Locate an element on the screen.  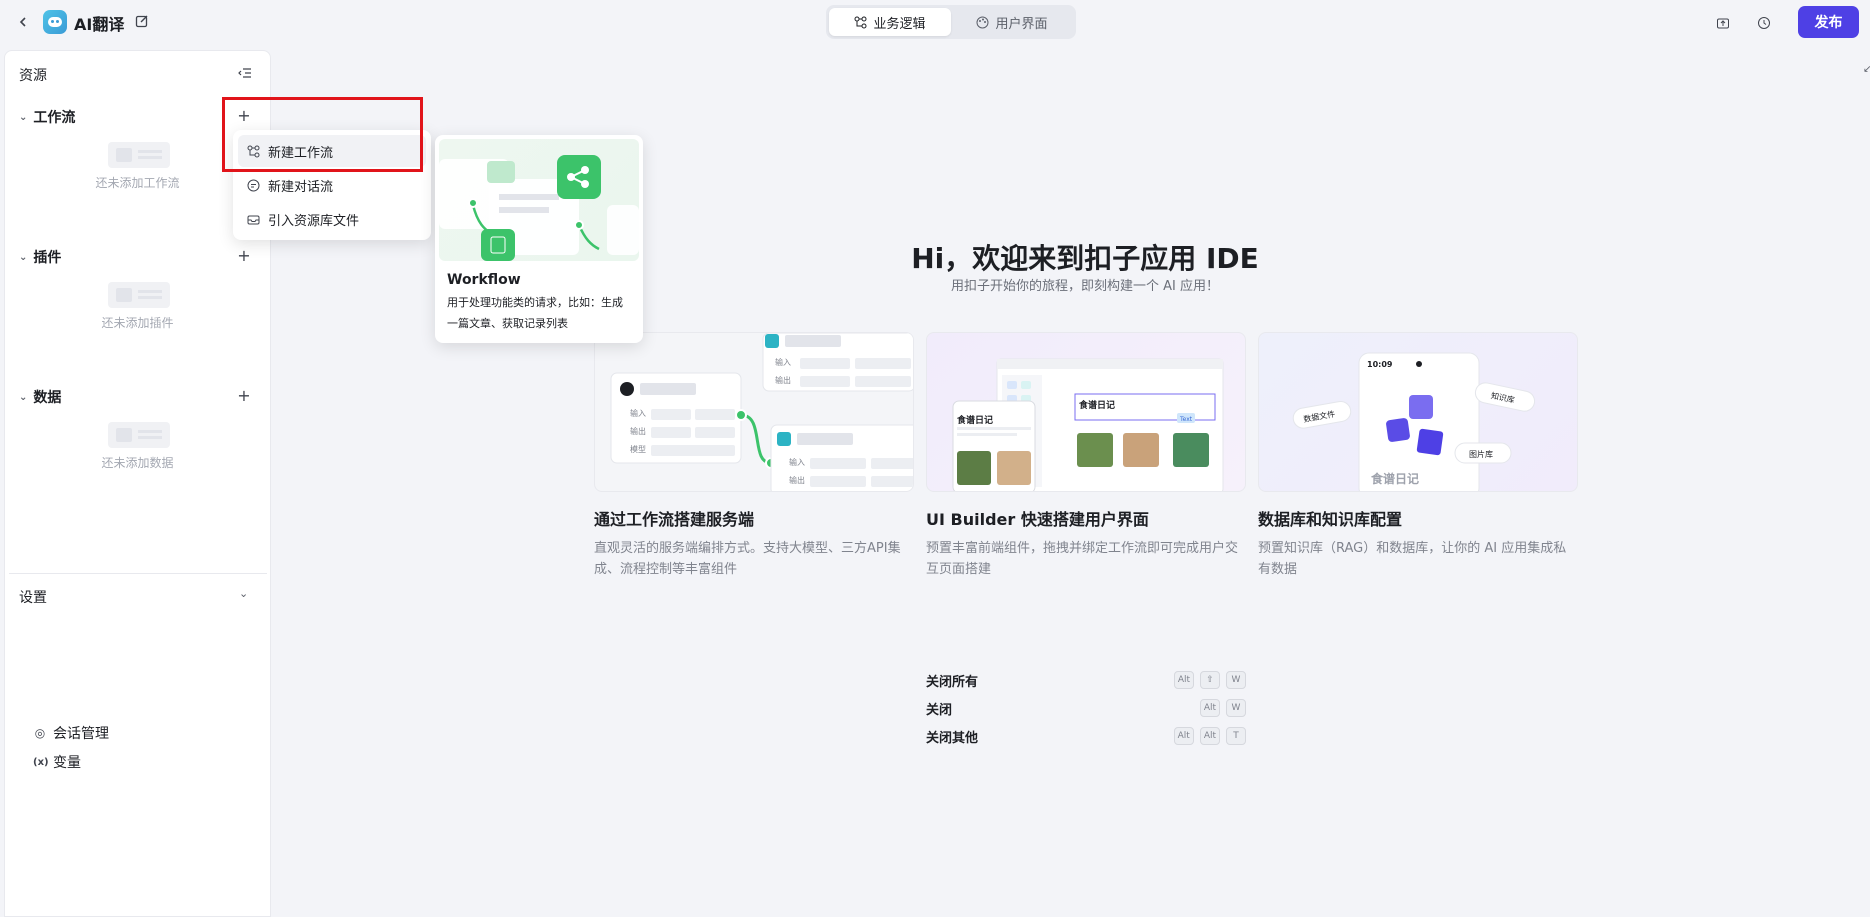
section-plugin-label: 插件 is located at coordinates (47, 258).